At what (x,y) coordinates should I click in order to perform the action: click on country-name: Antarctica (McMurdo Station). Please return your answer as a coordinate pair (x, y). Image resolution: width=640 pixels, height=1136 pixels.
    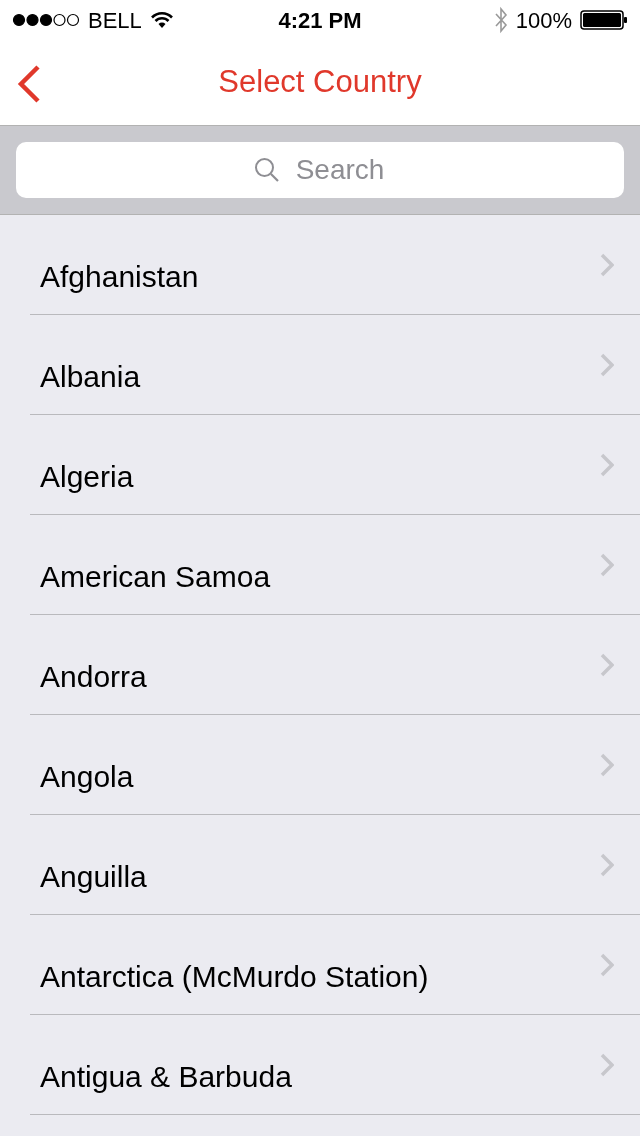
    Looking at the image, I should click on (234, 977).